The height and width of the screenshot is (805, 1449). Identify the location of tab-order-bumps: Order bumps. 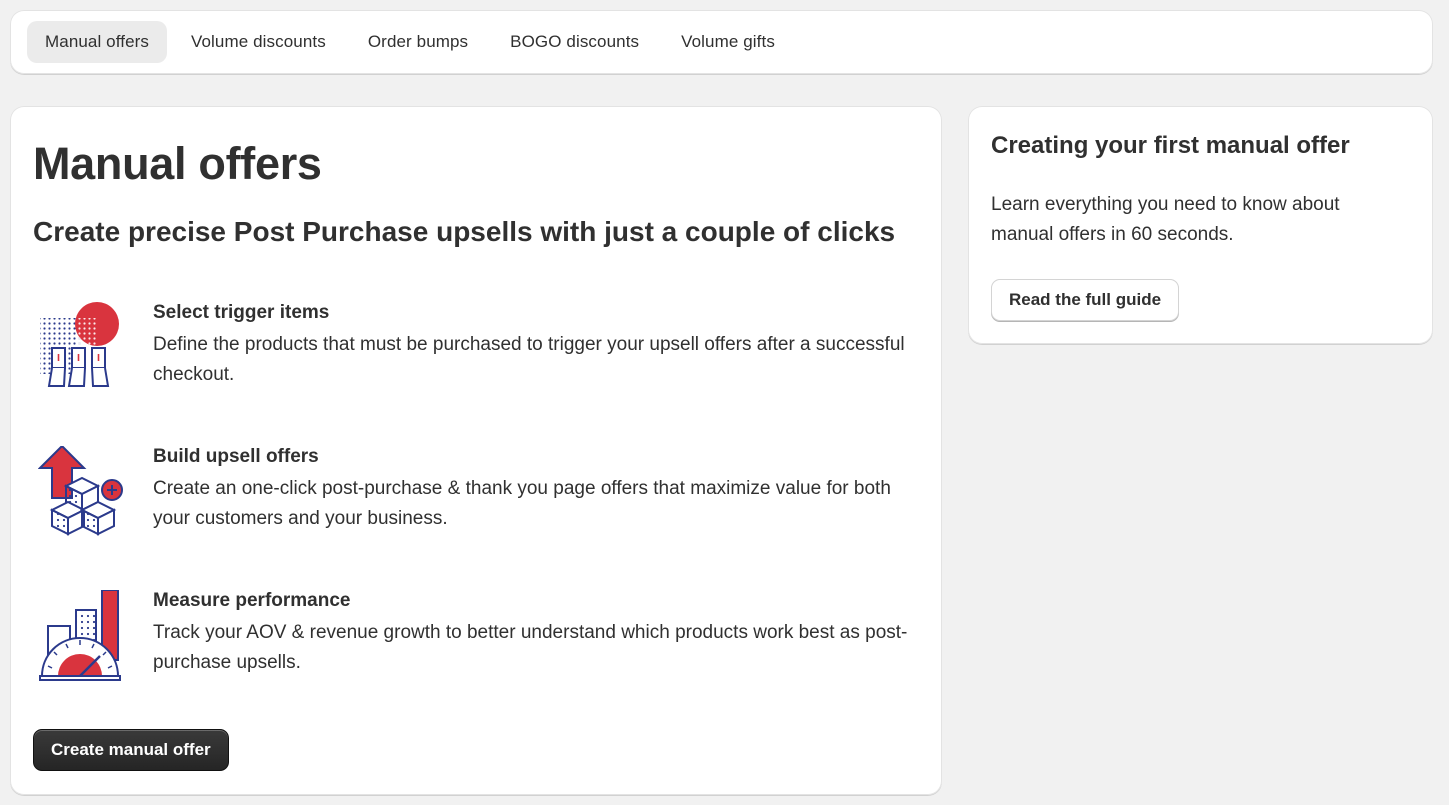
(418, 42).